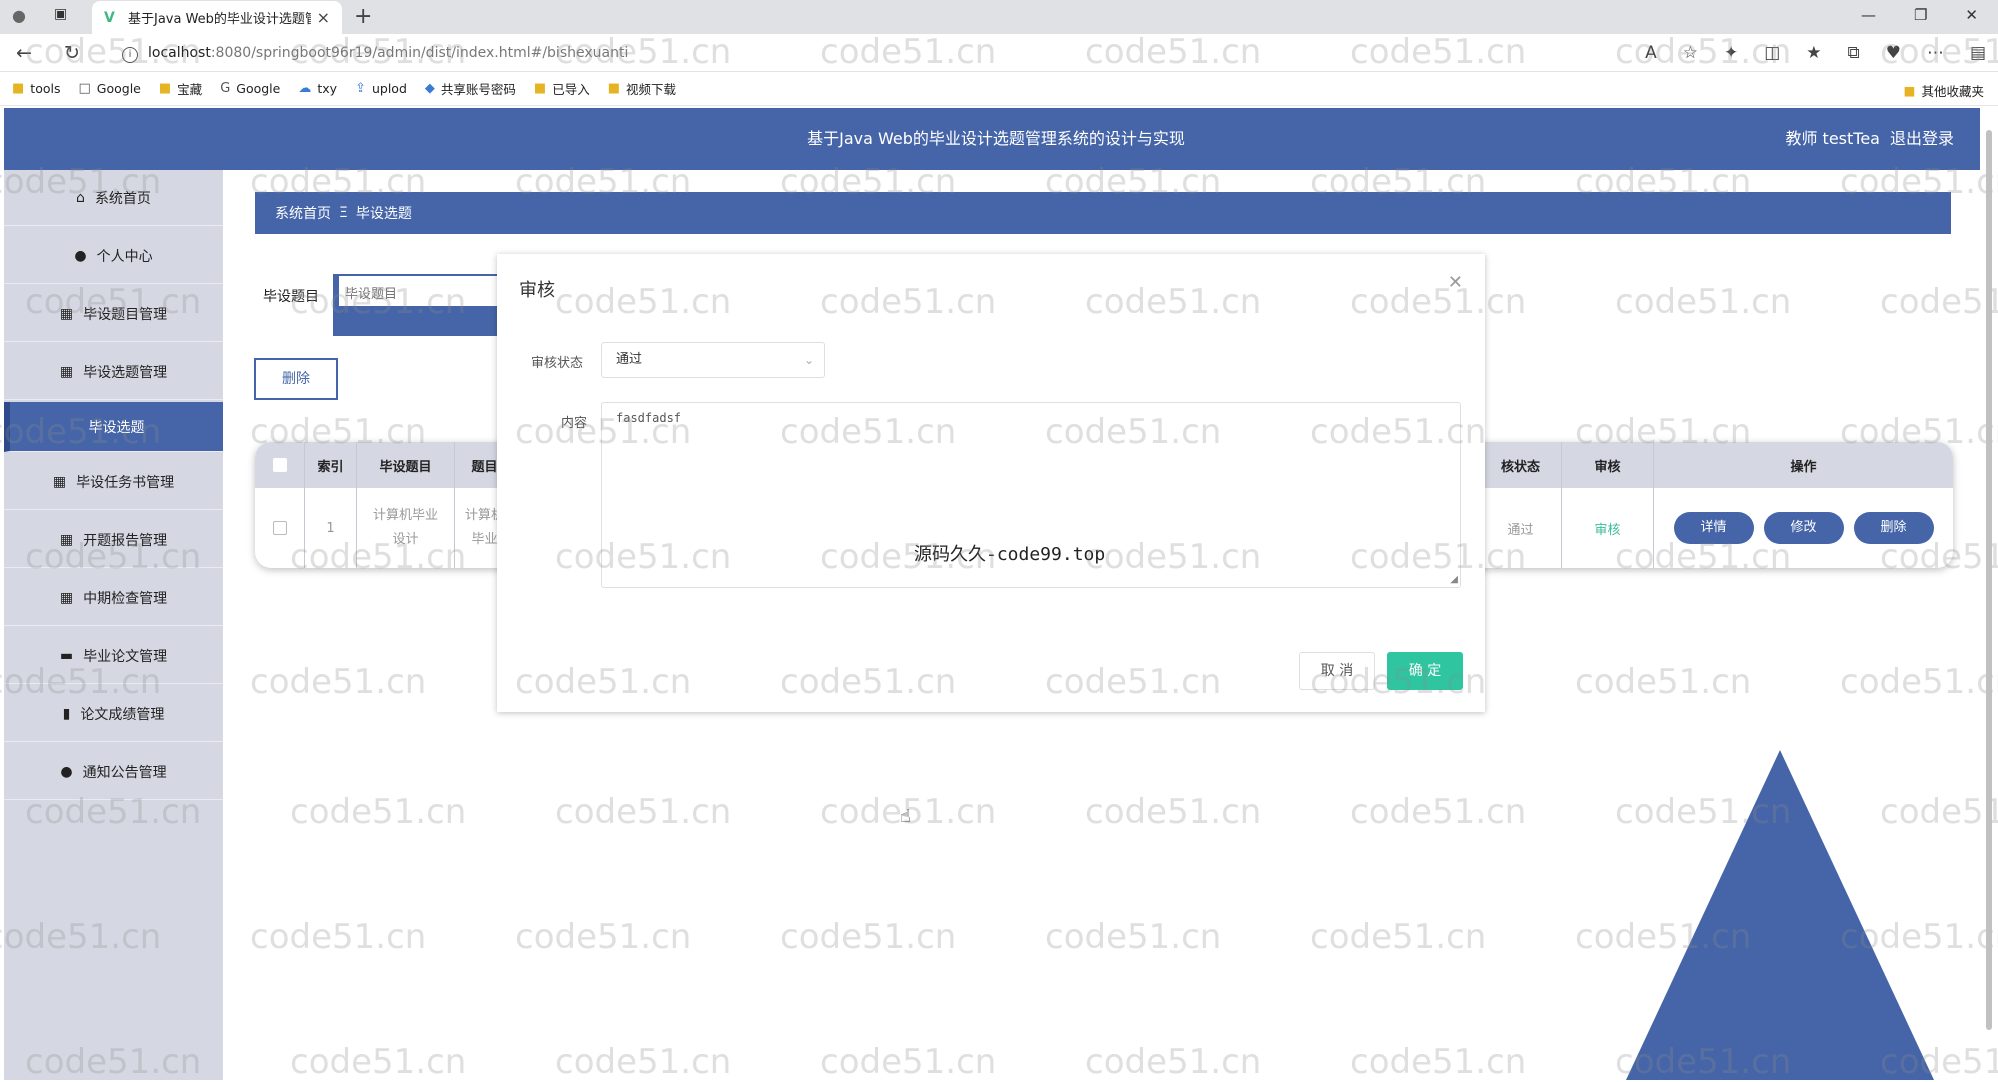  Describe the element at coordinates (713, 360) in the screenshot. I see `status-select: 通过 ⌄` at that location.